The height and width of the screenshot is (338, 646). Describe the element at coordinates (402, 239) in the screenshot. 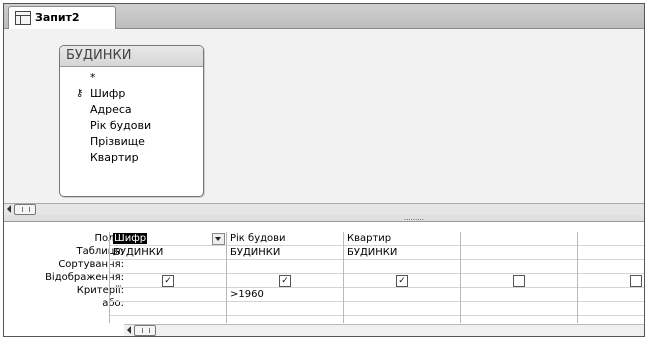

I see `field-cell: Квартир` at that location.